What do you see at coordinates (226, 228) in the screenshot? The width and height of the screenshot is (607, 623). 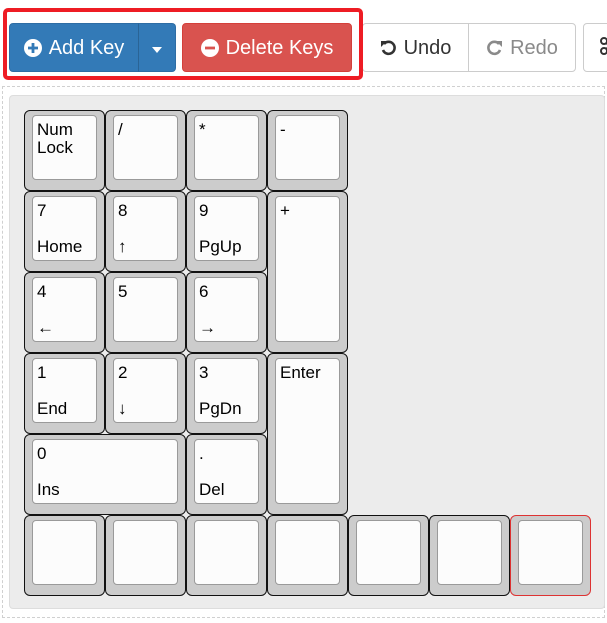 I see `keycap-top: 9 PgUp` at bounding box center [226, 228].